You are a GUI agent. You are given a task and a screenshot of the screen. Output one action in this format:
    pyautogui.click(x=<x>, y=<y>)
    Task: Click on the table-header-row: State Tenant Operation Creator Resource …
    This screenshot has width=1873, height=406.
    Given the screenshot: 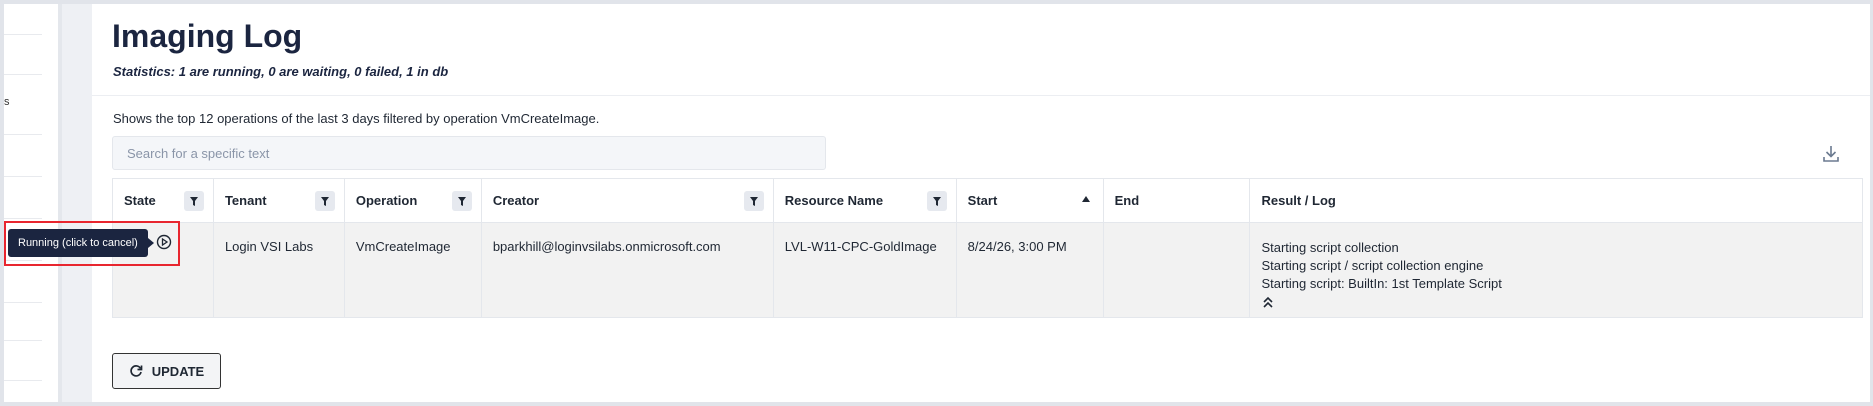 What is the action you would take?
    pyautogui.click(x=987, y=200)
    